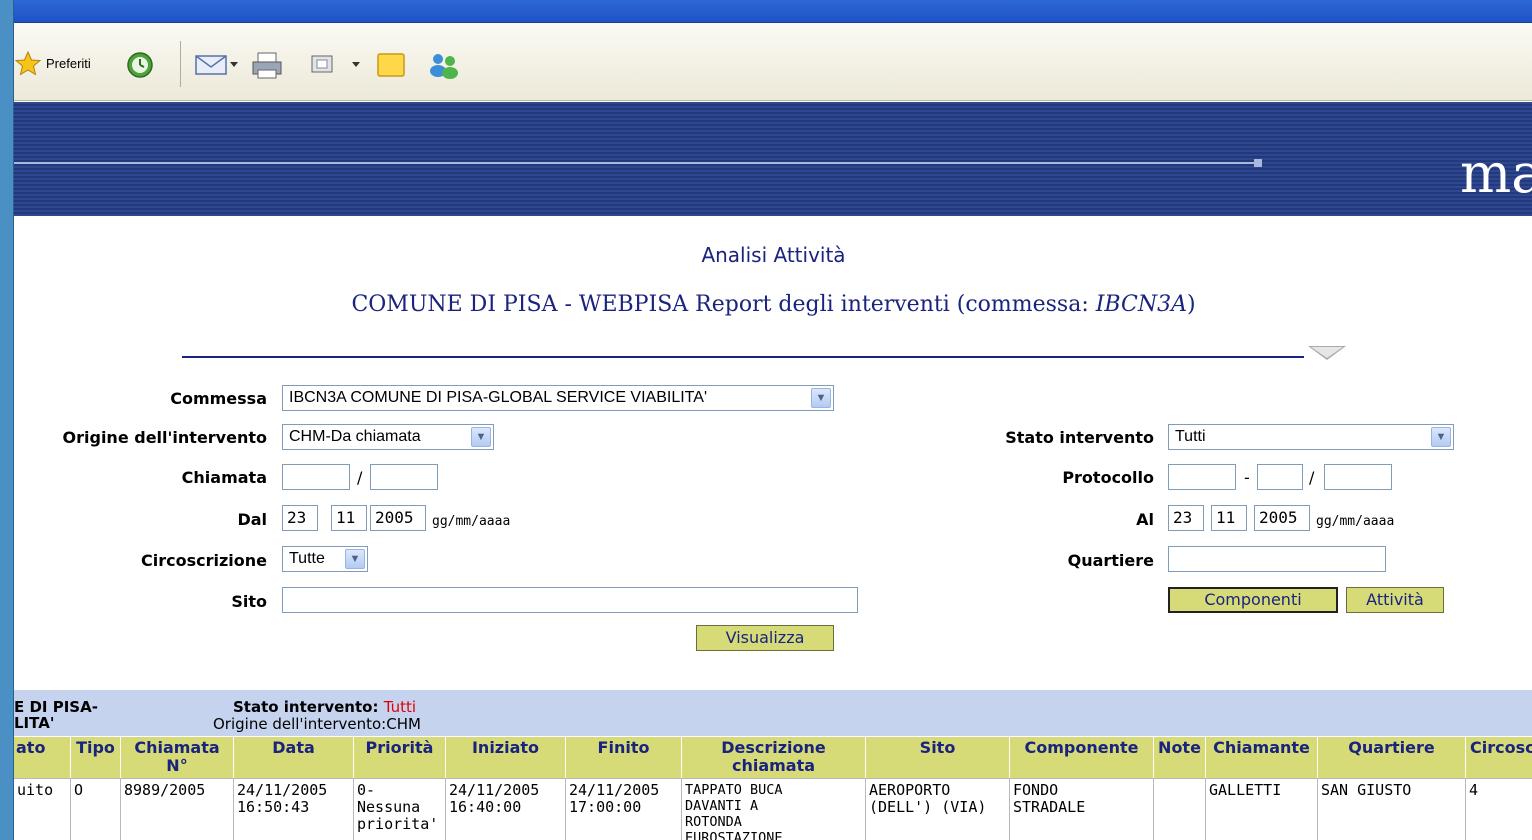  I want to click on col-header-quartiere: Quartiere, so click(1392, 757).